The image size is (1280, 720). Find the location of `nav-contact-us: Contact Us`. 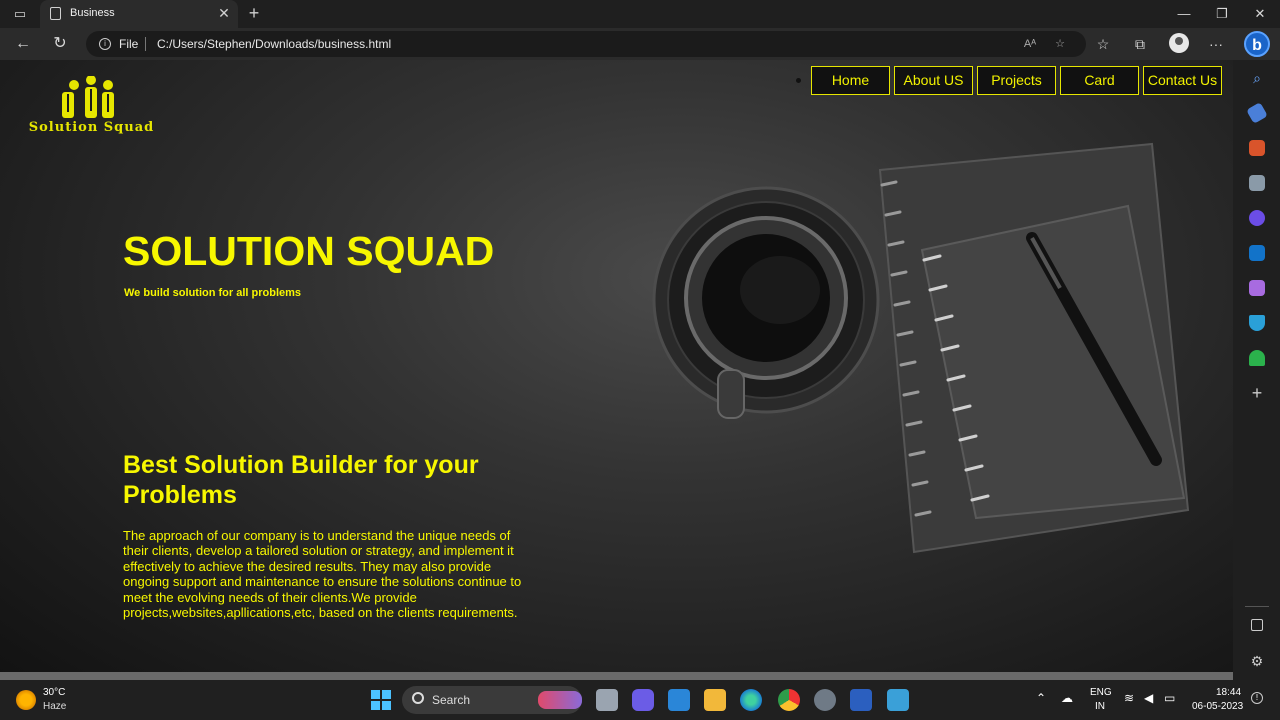

nav-contact-us: Contact Us is located at coordinates (1182, 80).